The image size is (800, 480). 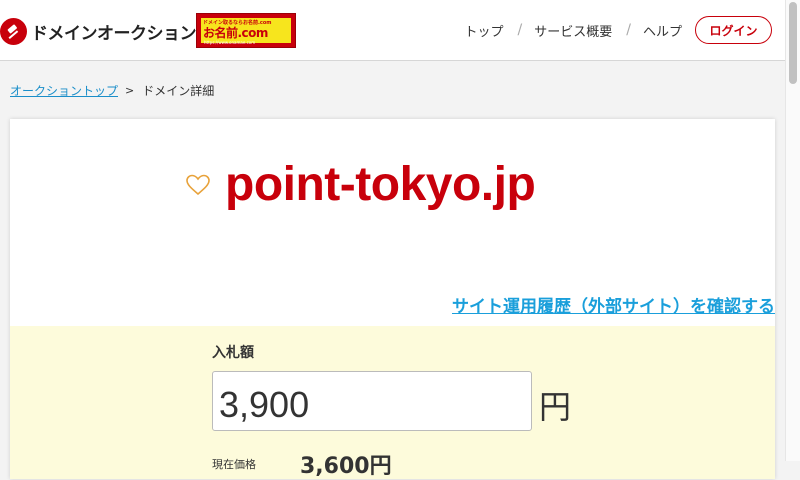 I want to click on login-button: ログイン, so click(x=733, y=30).